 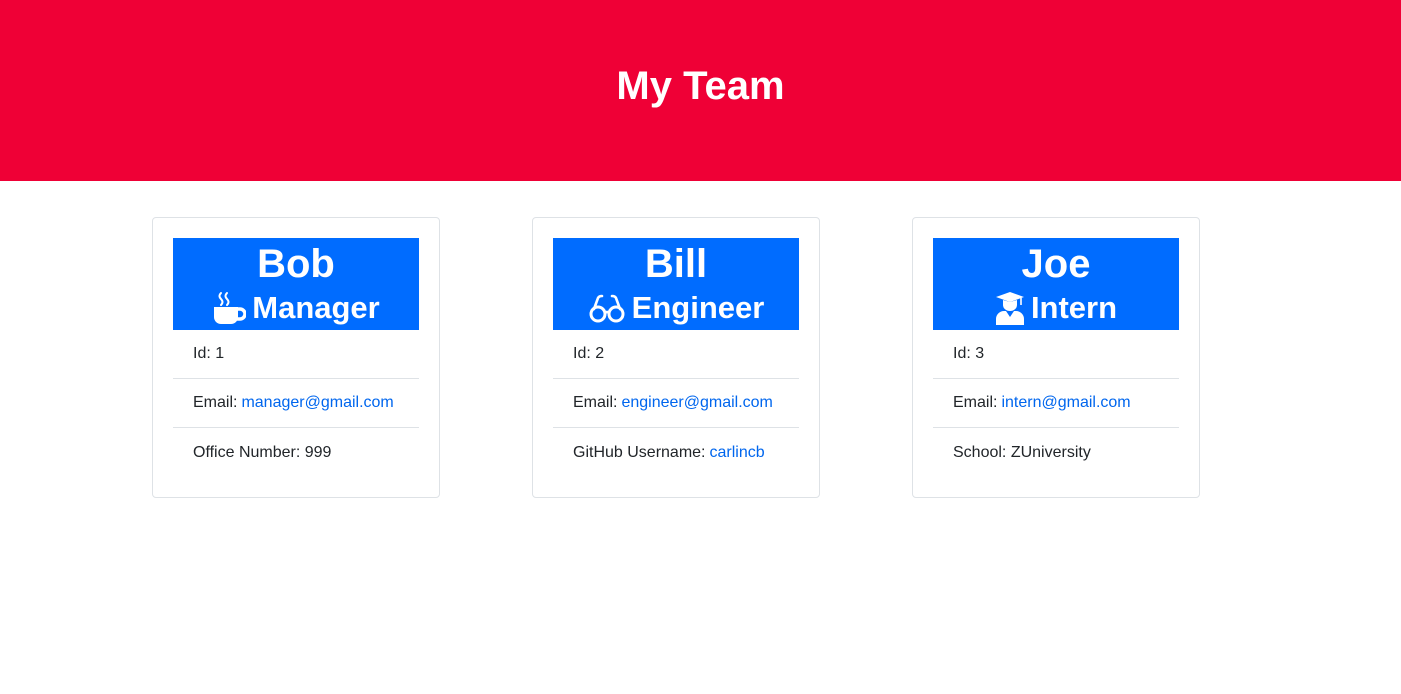 I want to click on glasses-icon, so click(x=607, y=308).